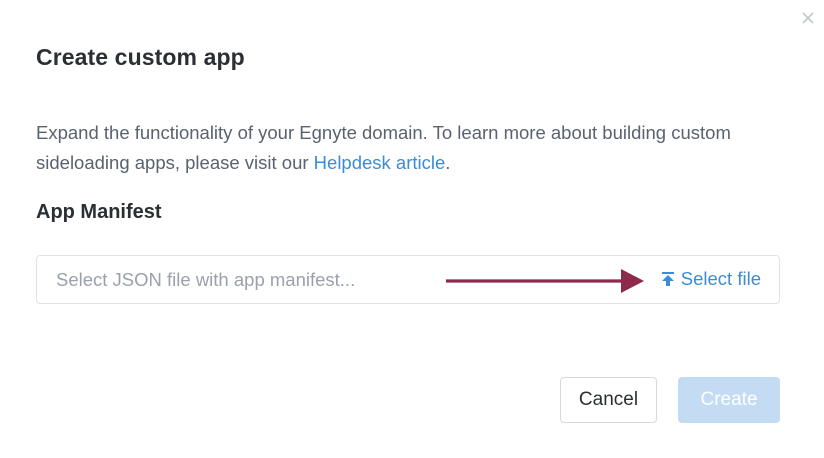 The height and width of the screenshot is (458, 824). What do you see at coordinates (729, 400) in the screenshot?
I see `create-button: Create` at bounding box center [729, 400].